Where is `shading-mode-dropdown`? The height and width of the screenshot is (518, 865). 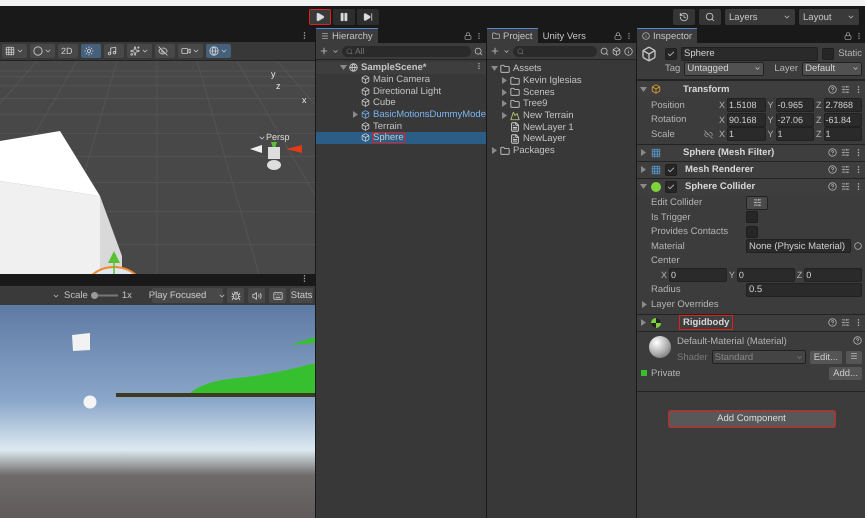 shading-mode-dropdown is located at coordinates (42, 51).